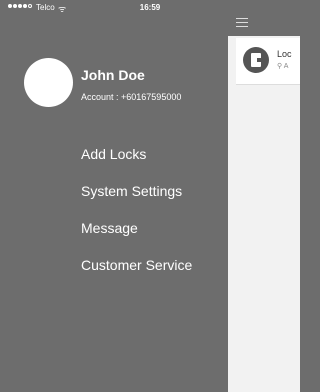  What do you see at coordinates (131, 191) in the screenshot?
I see `menu-item-system-settings: System Settings` at bounding box center [131, 191].